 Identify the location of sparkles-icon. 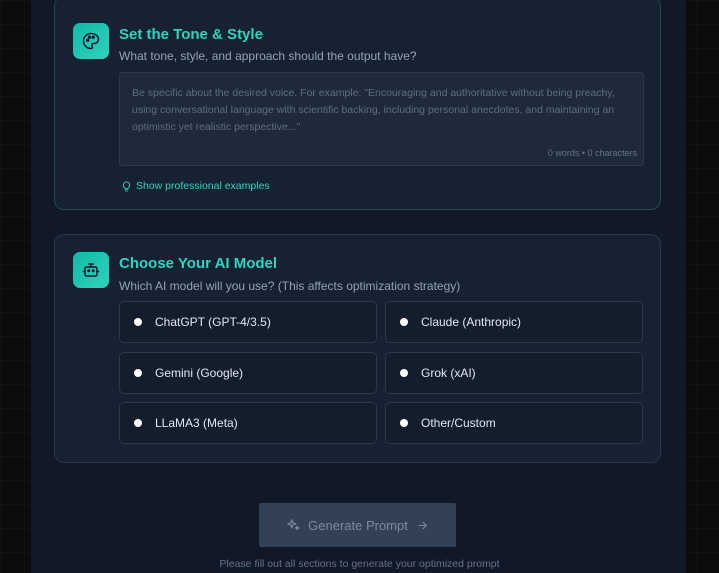
(293, 525).